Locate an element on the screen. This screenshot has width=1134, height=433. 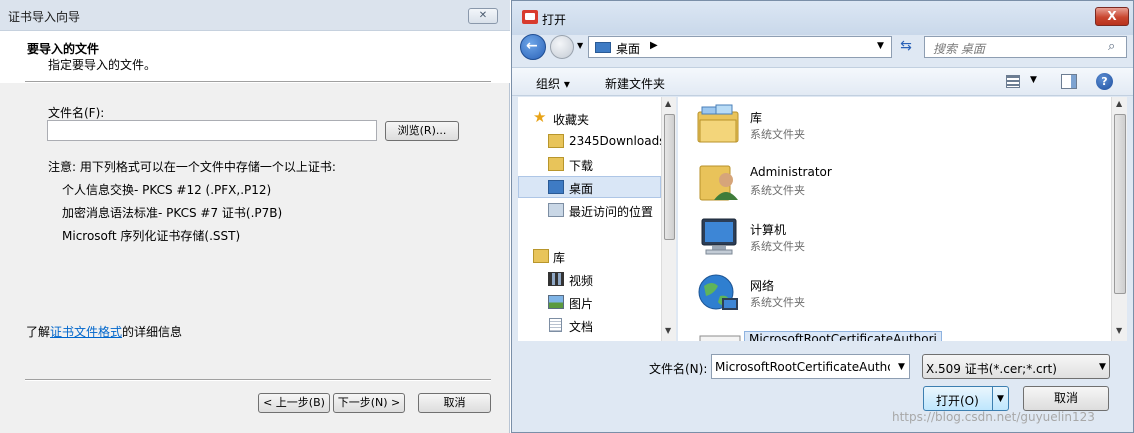
navigation-pane-scrollbar: ▲ ▼ is located at coordinates (668, 219).